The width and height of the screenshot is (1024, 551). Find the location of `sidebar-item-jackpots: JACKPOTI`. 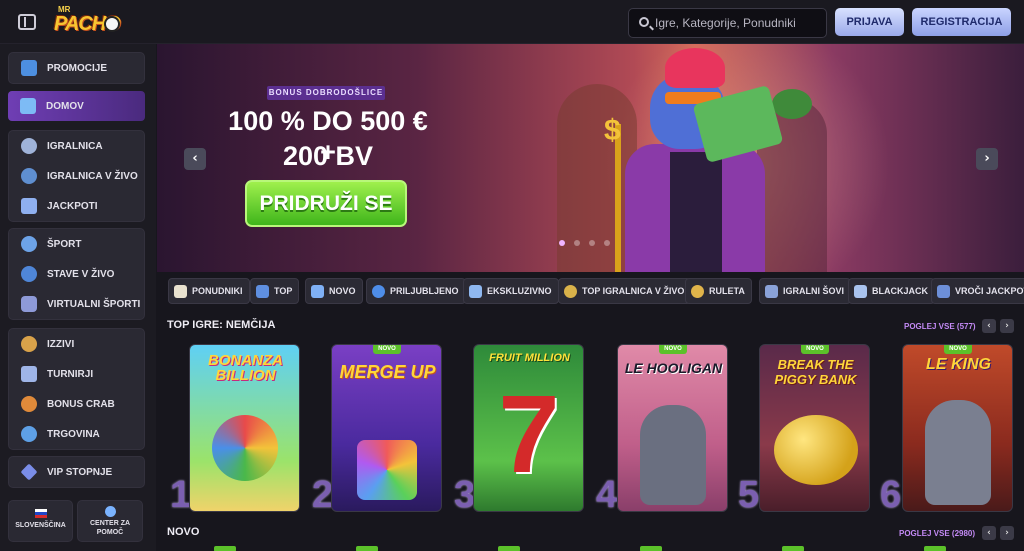

sidebar-item-jackpots: JACKPOTI is located at coordinates (76, 206).